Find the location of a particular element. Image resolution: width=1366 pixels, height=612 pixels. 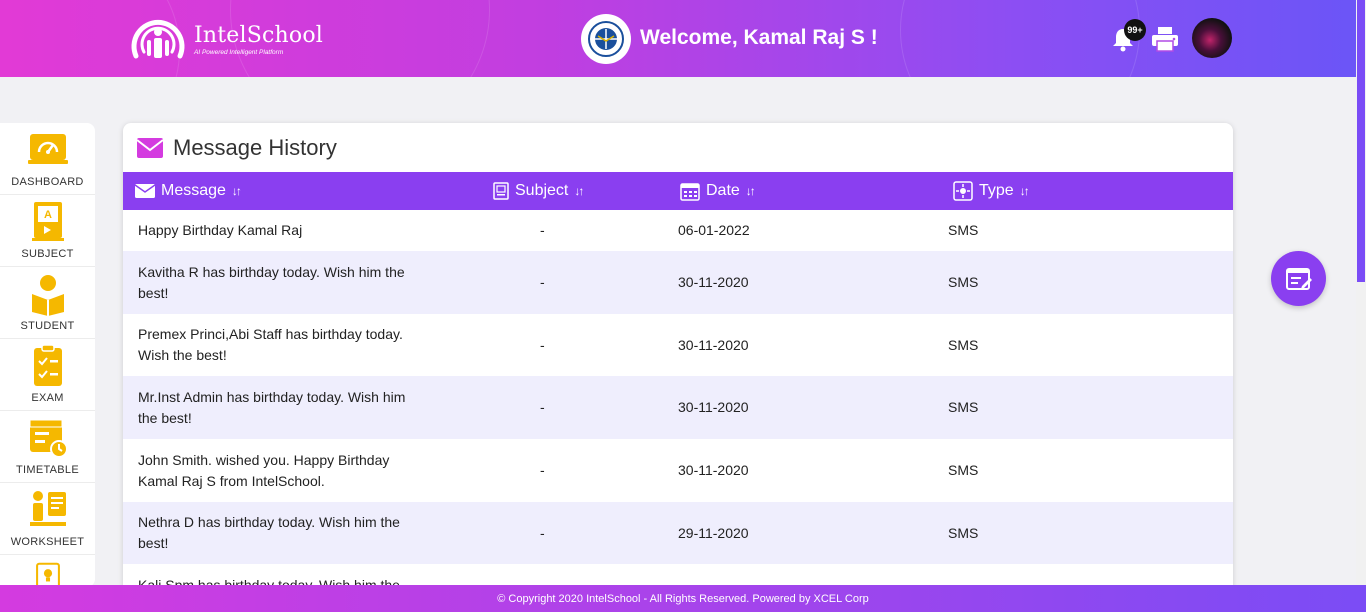

svg-text: A is located at coordinates (48, 215).